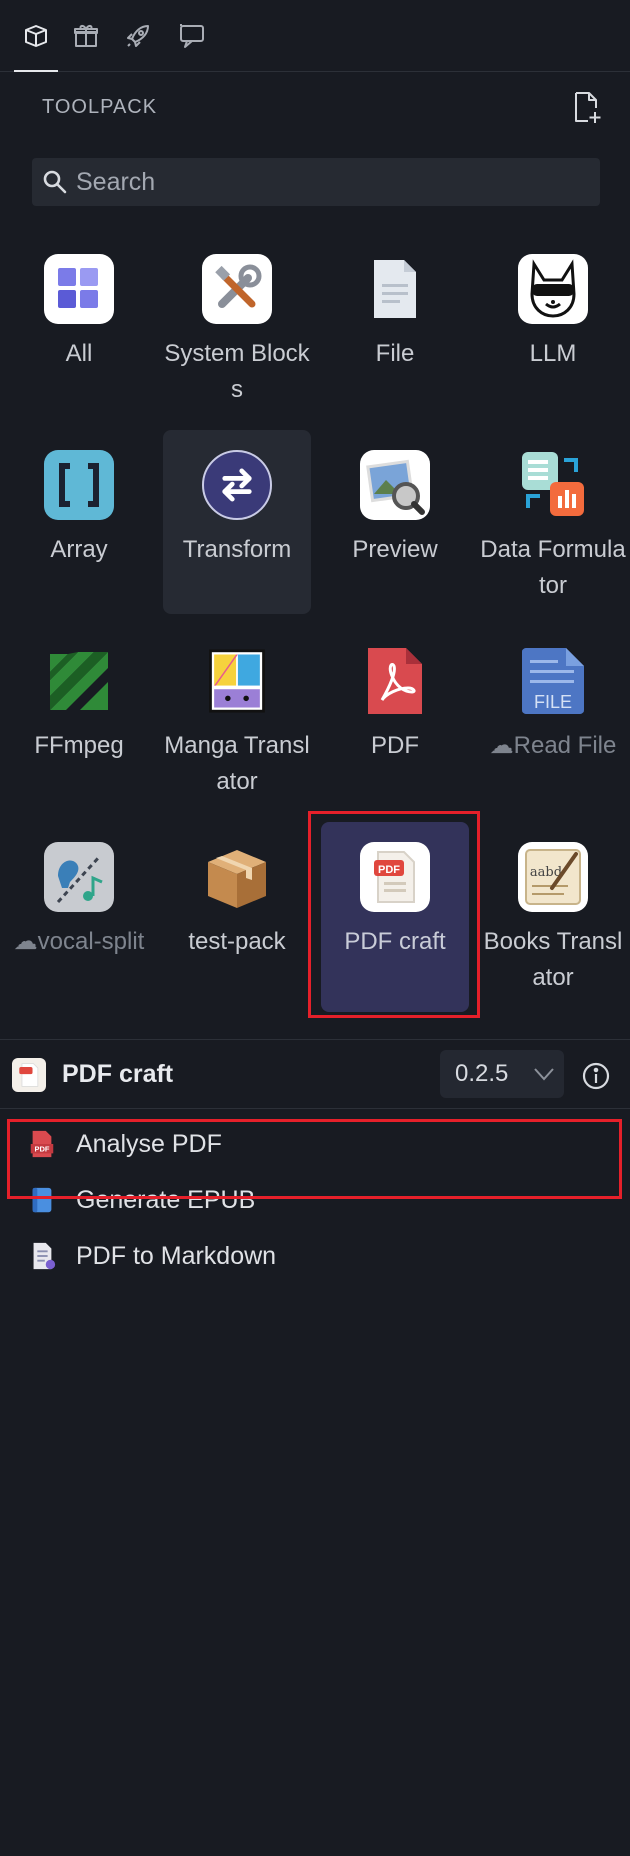  I want to click on pack-tile-all: All, so click(79, 326).